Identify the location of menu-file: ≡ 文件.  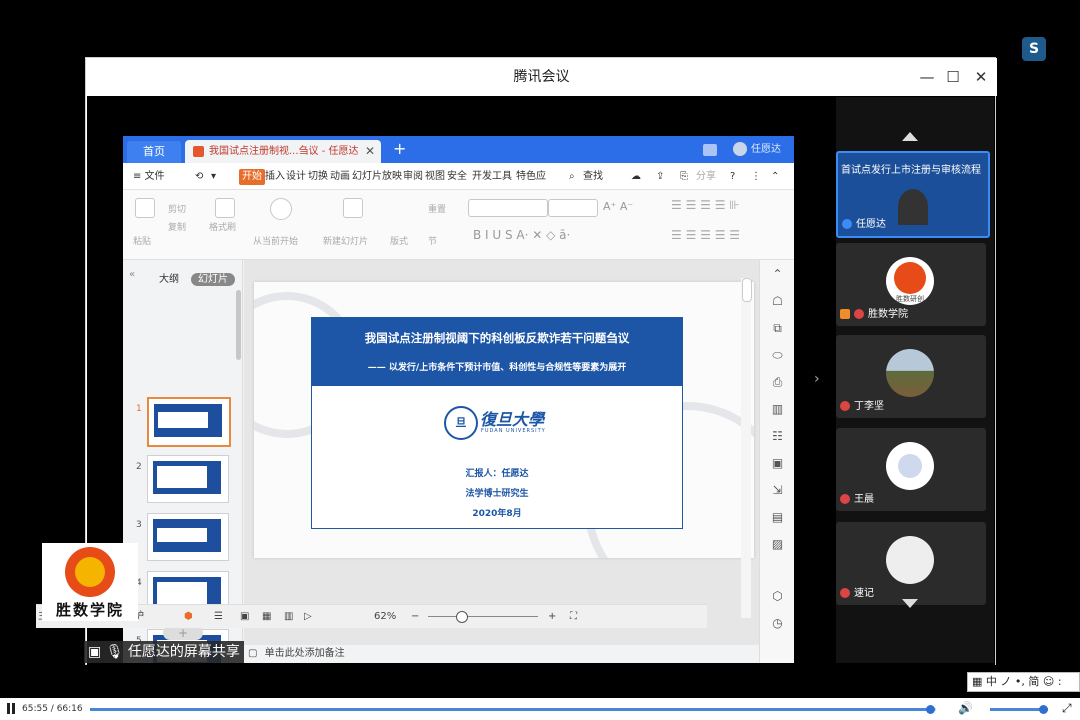
(149, 176).